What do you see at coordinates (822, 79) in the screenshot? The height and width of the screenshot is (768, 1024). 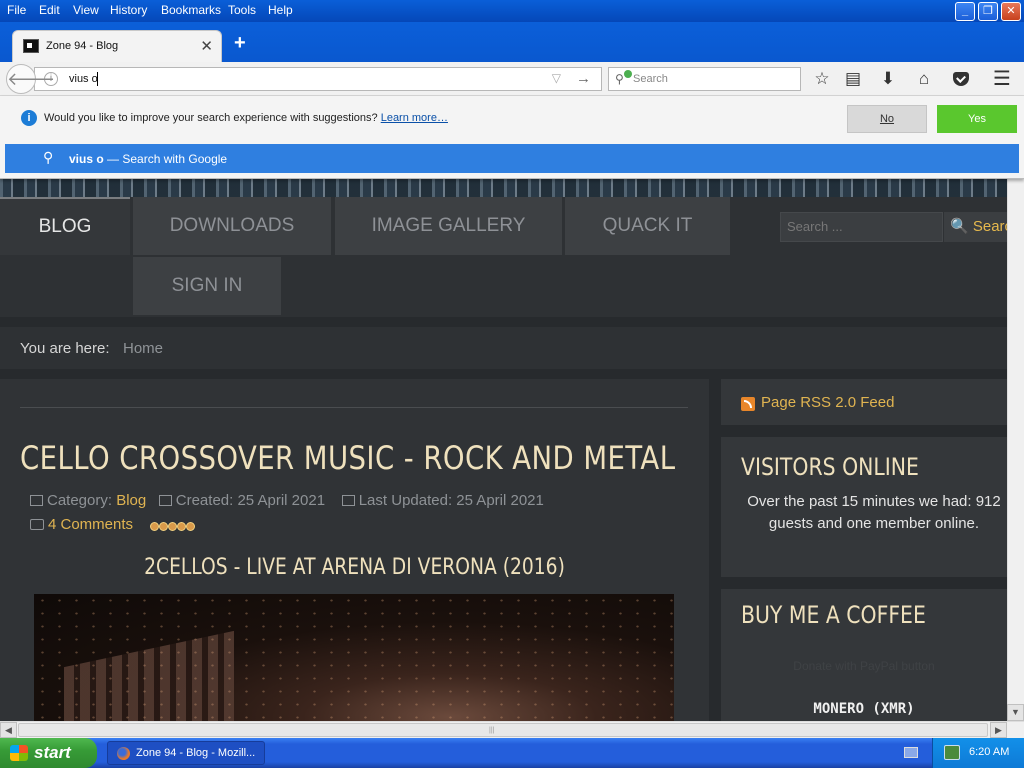 I see `bookmark-star-icon: ☆` at bounding box center [822, 79].